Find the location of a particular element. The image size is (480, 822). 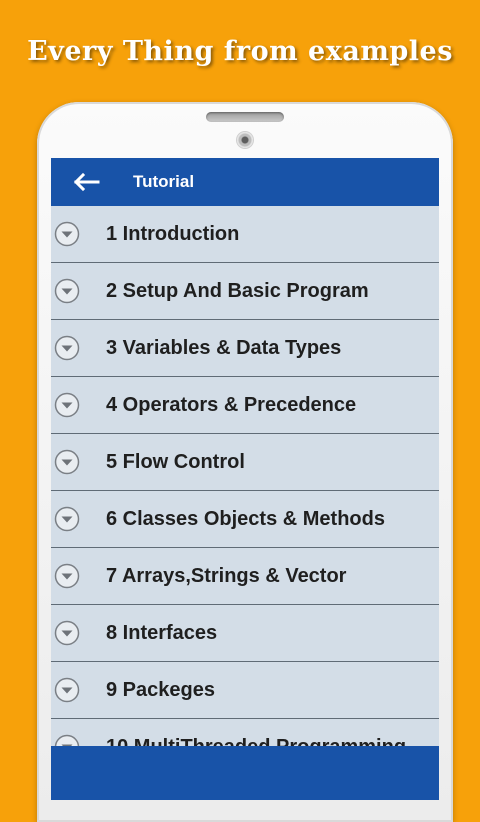

list-item: 9 Packeges is located at coordinates (245, 690).